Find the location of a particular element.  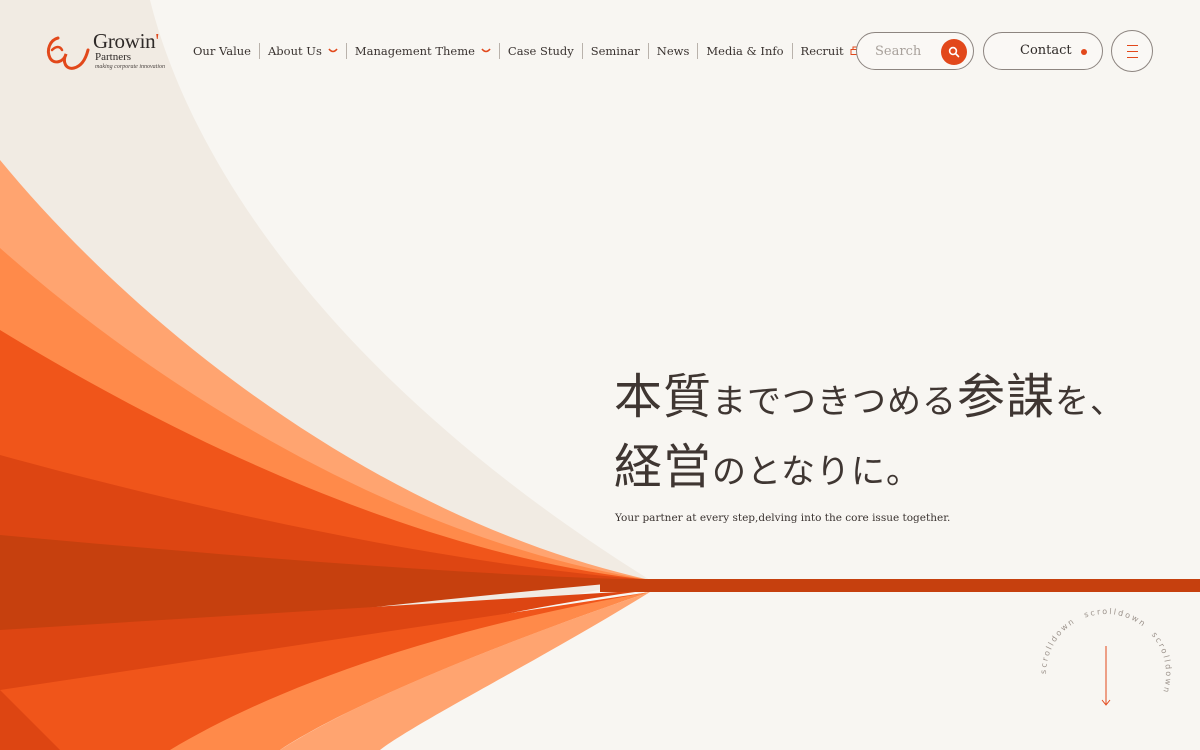

brand-sub: Partners is located at coordinates (113, 57).